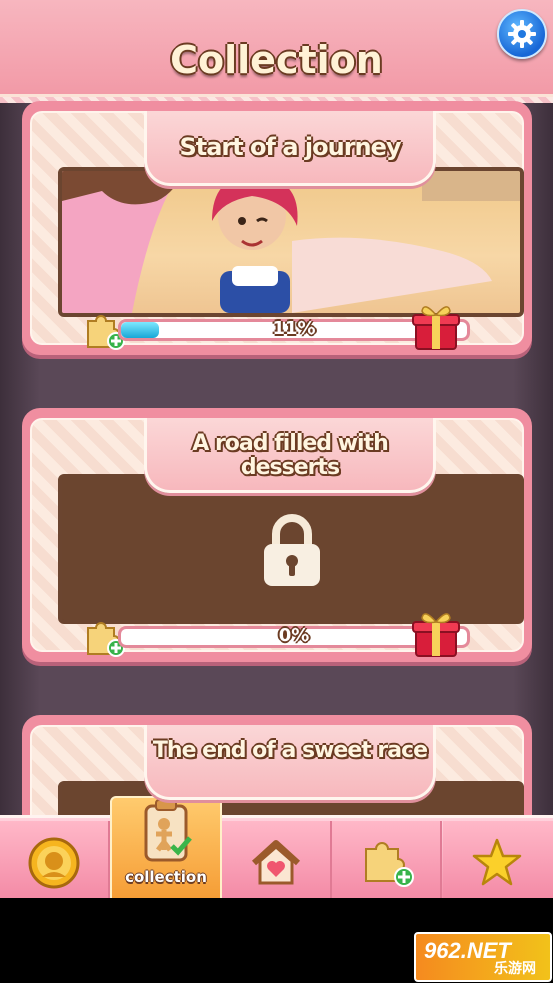 The height and width of the screenshot is (983, 553). I want to click on nav-item-profile, so click(55, 859).